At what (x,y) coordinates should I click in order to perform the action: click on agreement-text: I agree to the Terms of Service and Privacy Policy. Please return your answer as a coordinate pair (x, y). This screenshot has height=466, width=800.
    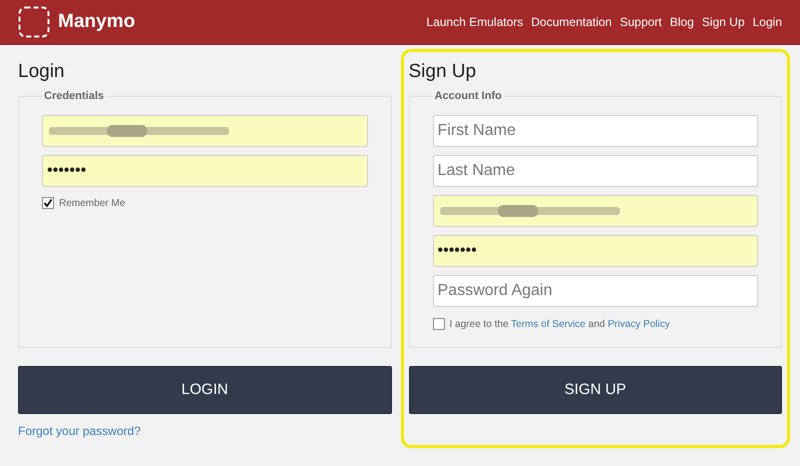
    Looking at the image, I should click on (560, 325).